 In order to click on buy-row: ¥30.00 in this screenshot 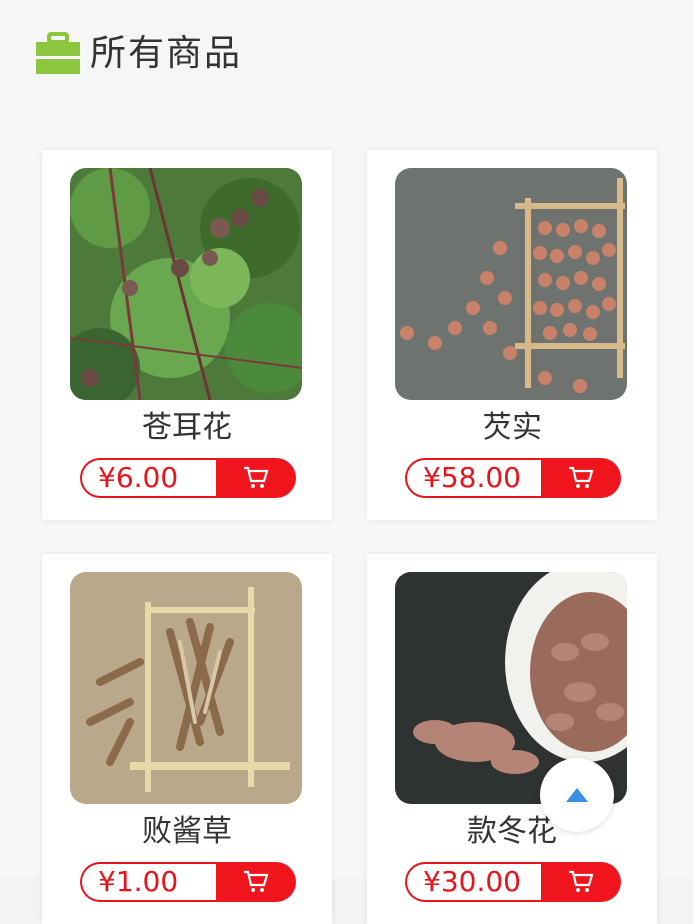, I will do `click(513, 882)`.